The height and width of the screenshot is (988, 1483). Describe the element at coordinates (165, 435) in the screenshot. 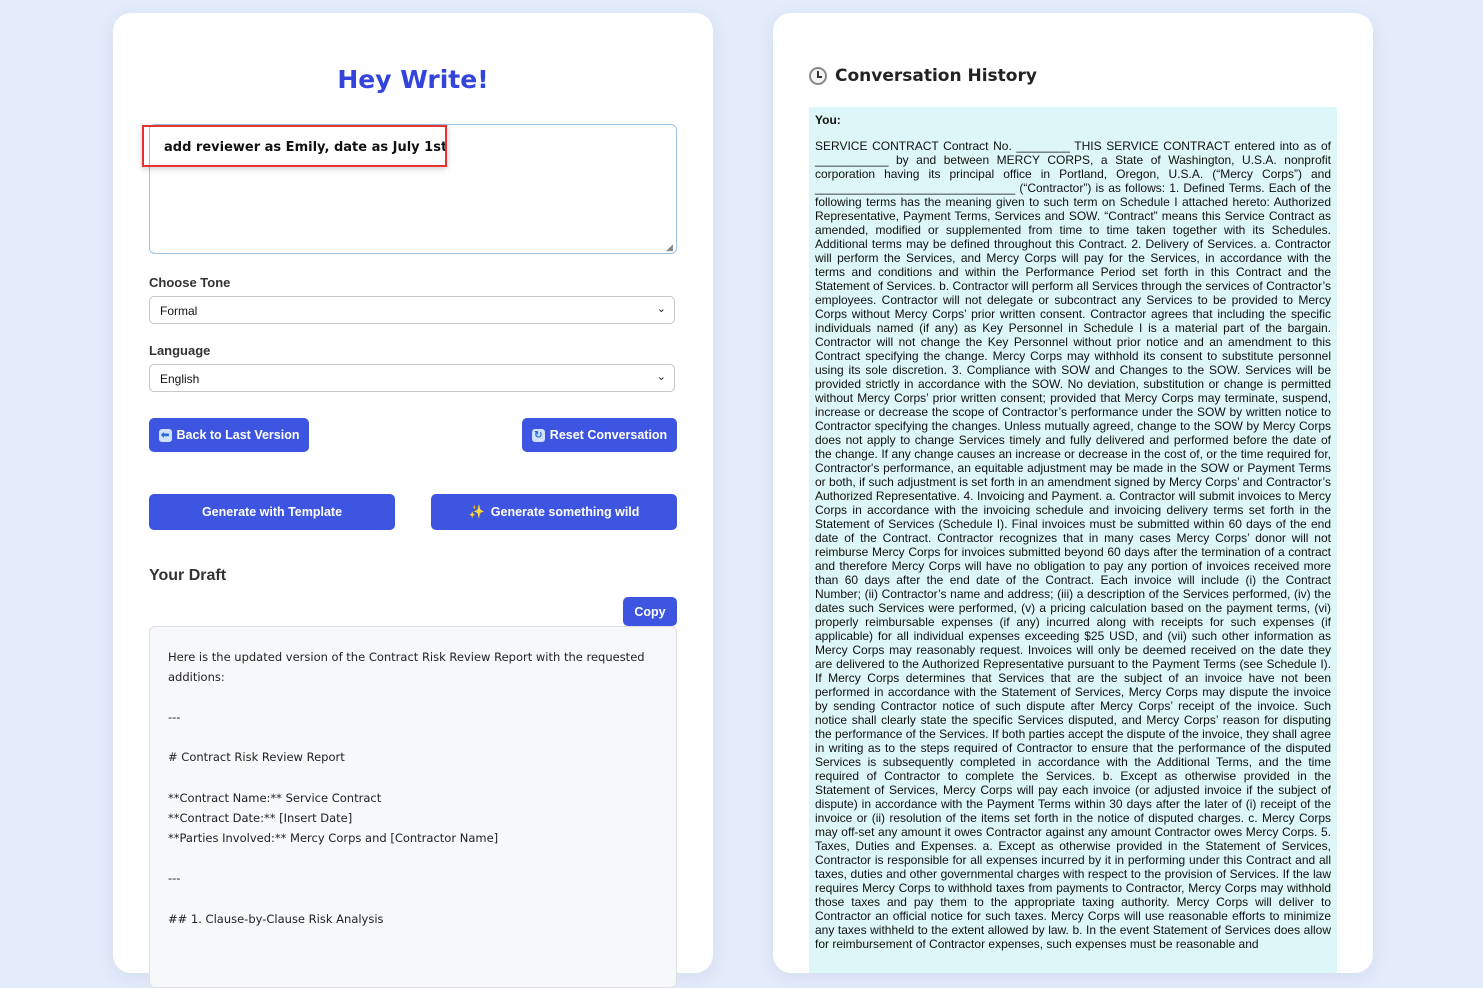

I see `back-arrow-icon: ⬅` at that location.